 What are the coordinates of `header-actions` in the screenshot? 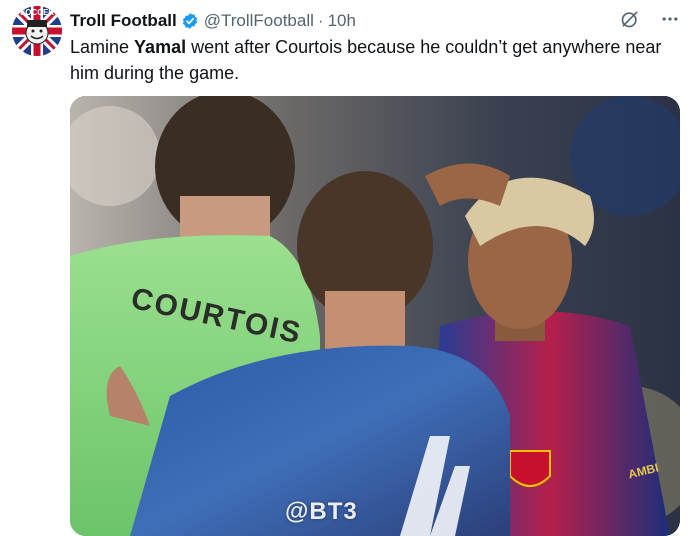 It's located at (650, 21).